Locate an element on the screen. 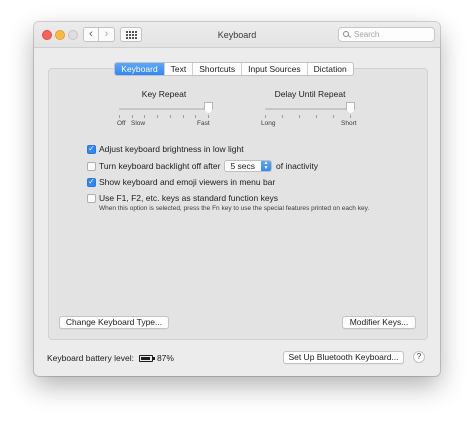 The height and width of the screenshot is (421, 474). battery-level-fill is located at coordinates (145, 358).